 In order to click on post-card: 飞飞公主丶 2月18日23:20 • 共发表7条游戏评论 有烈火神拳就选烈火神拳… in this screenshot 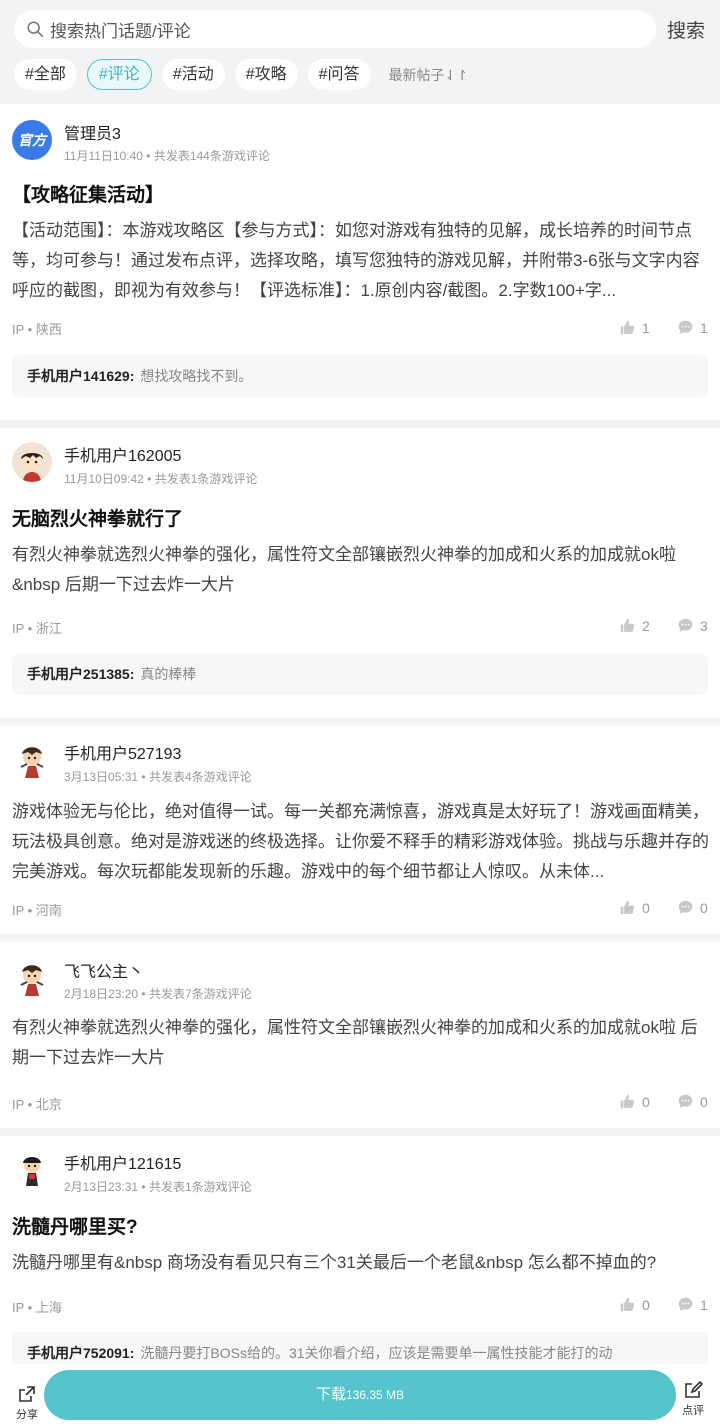, I will do `click(360, 1035)`.